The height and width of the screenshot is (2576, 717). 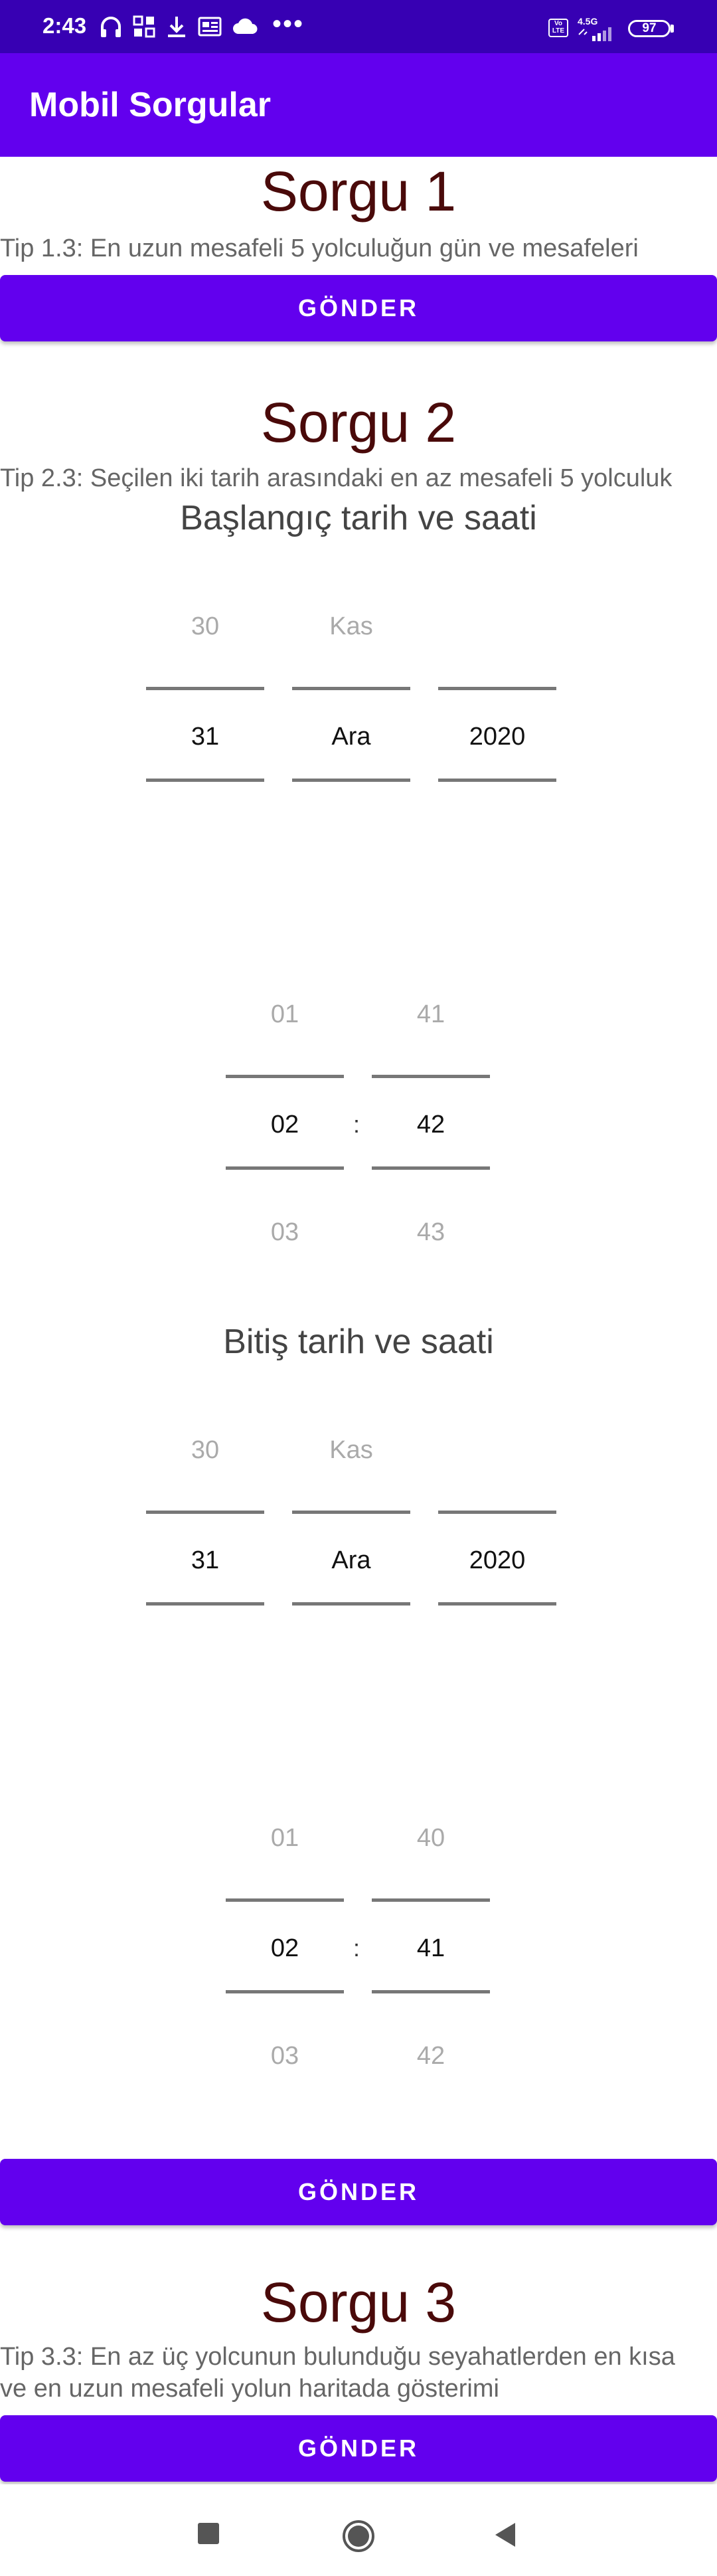 I want to click on start-hour-divider-top, so click(x=285, y=1076).